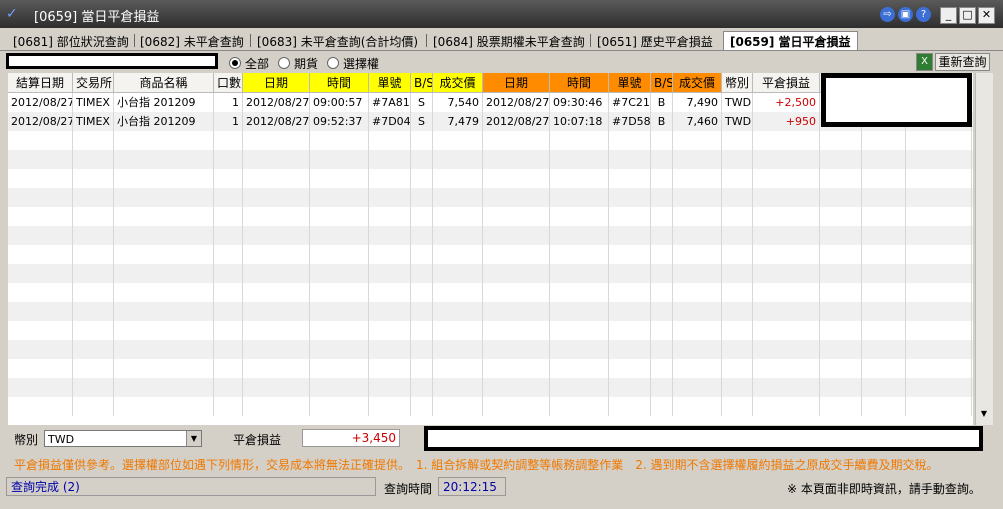  What do you see at coordinates (948, 15) in the screenshot?
I see `minimize-button: _` at bounding box center [948, 15].